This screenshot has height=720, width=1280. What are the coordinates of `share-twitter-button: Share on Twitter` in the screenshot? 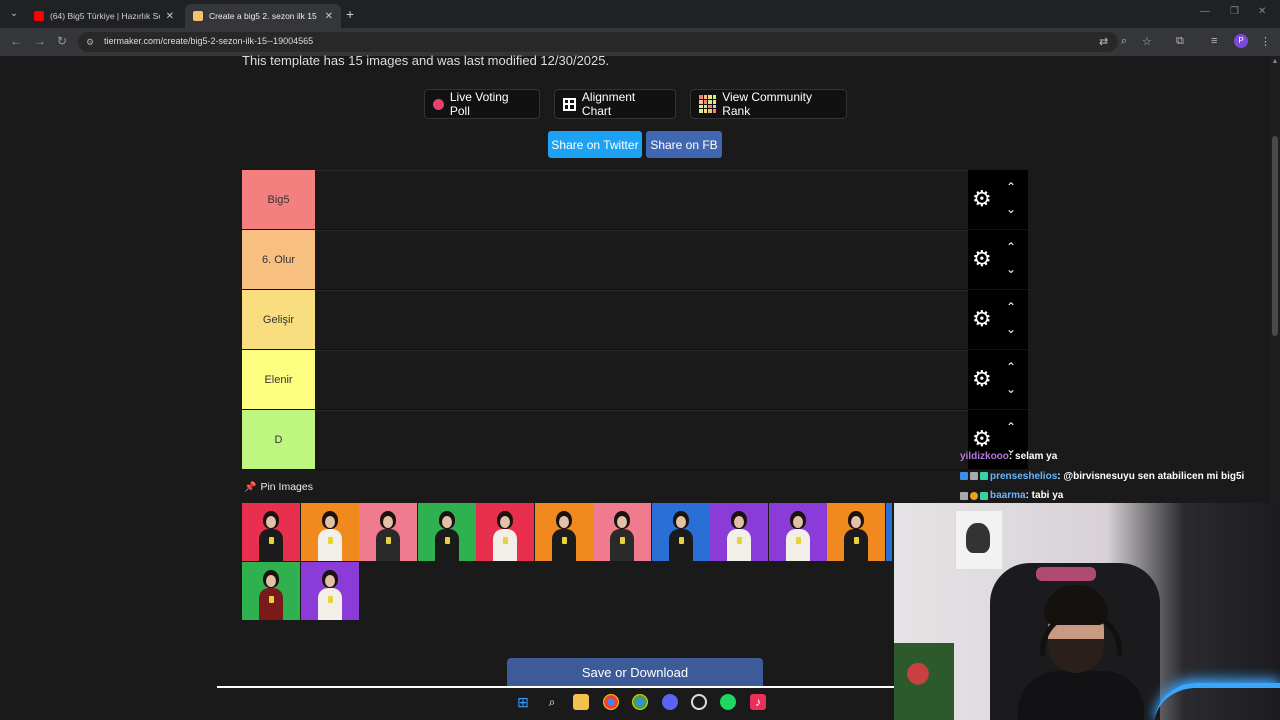 It's located at (595, 144).